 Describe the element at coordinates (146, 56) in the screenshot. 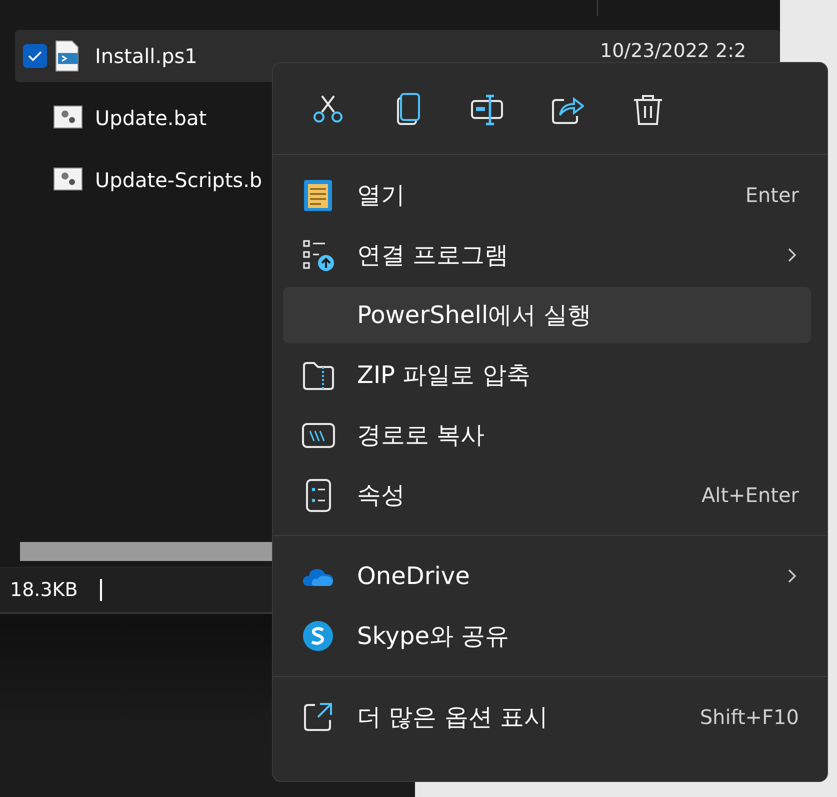

I see `file-name: Install.ps1` at that location.